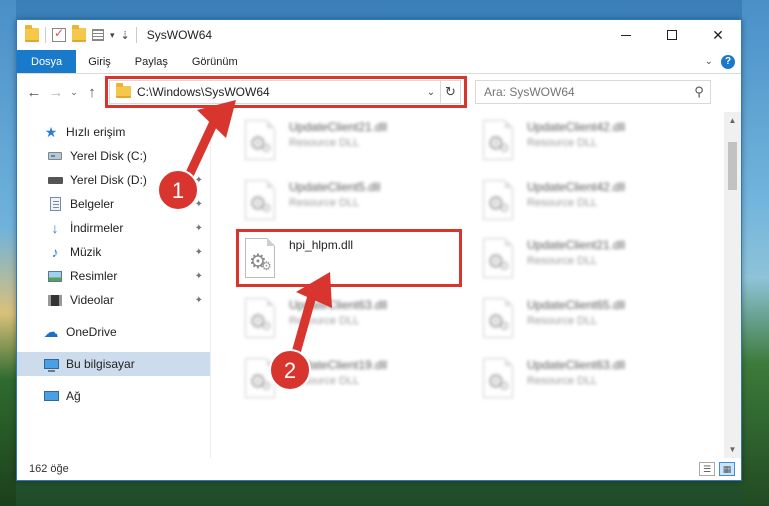 This screenshot has width=769, height=506. Describe the element at coordinates (114, 396) in the screenshot. I see `sidebar-item-network: Ağ` at that location.